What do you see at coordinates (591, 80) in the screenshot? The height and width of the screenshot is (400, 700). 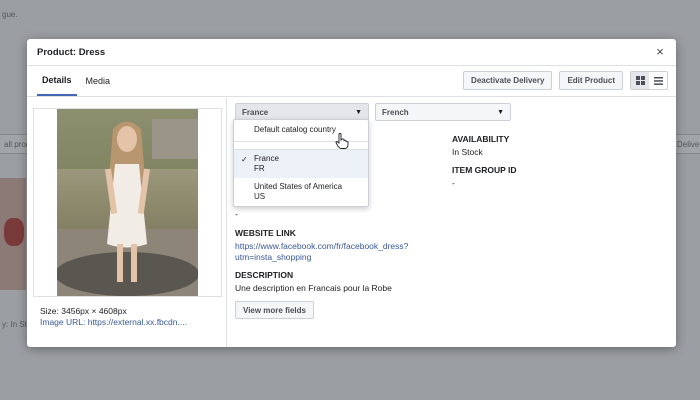 I see `edit-product-button: Edit Product` at bounding box center [591, 80].